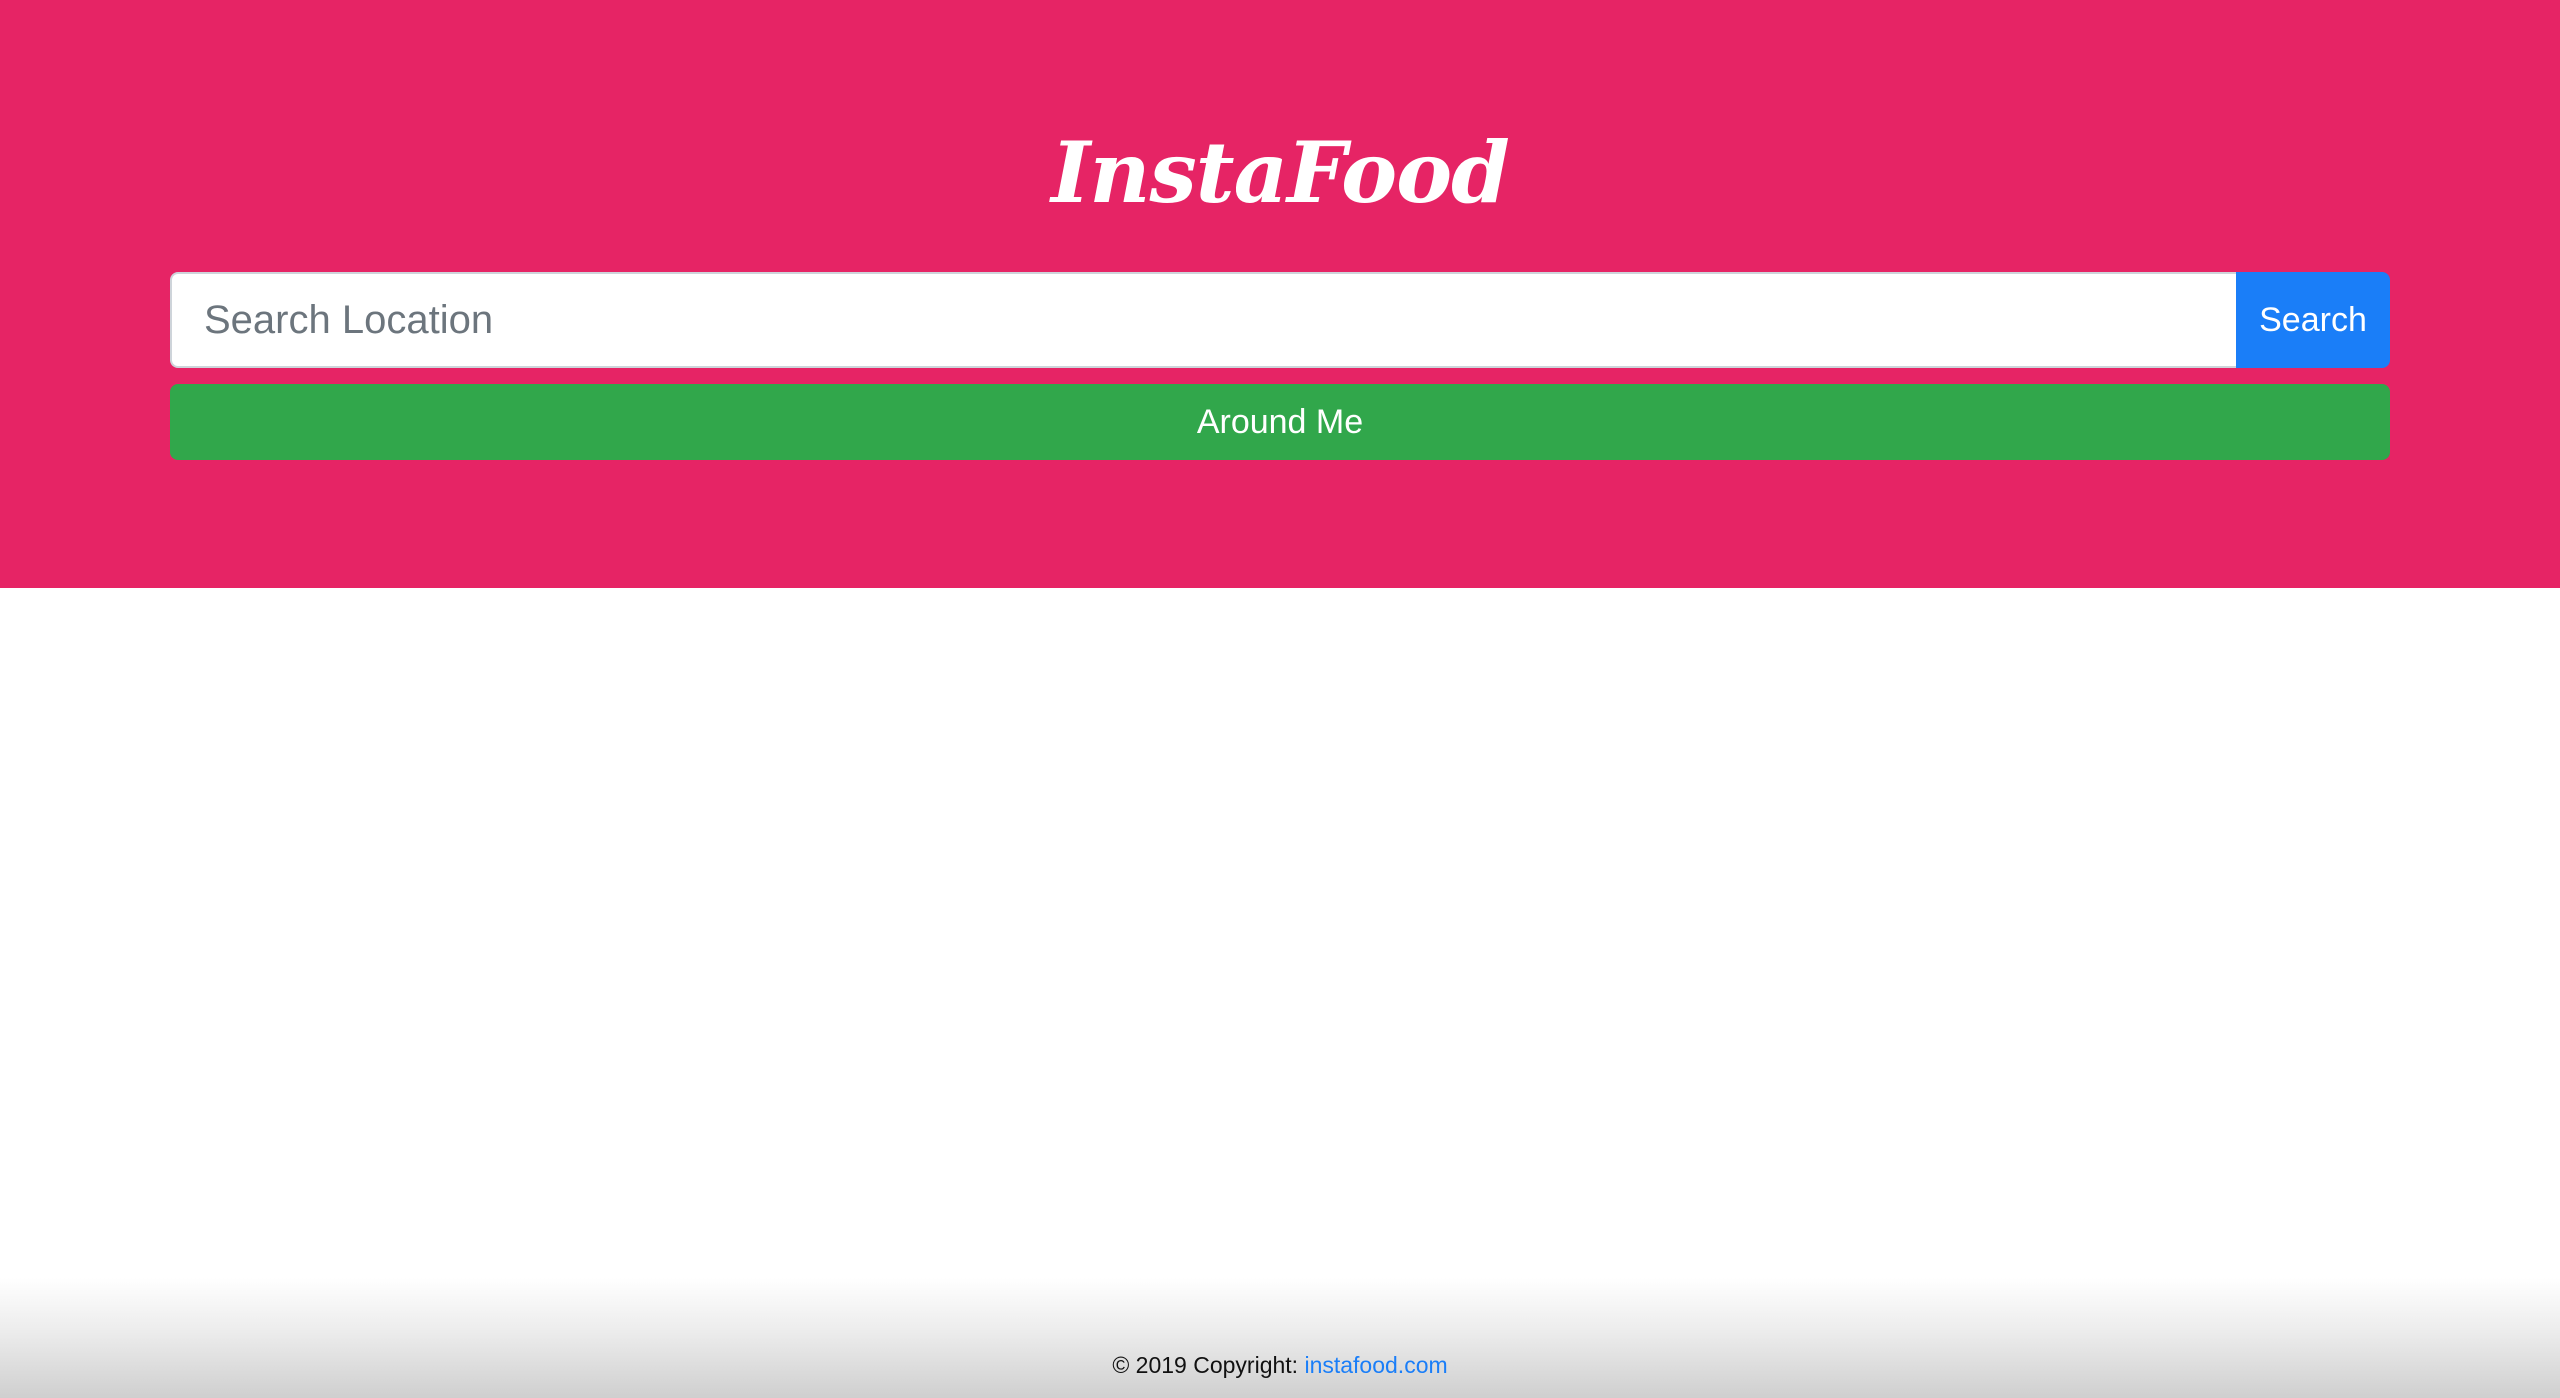  I want to click on around-me-button: Around Me, so click(1280, 422).